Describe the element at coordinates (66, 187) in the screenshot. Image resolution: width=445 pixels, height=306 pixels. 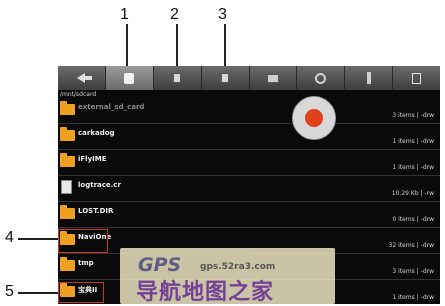
I see `file-icon` at that location.